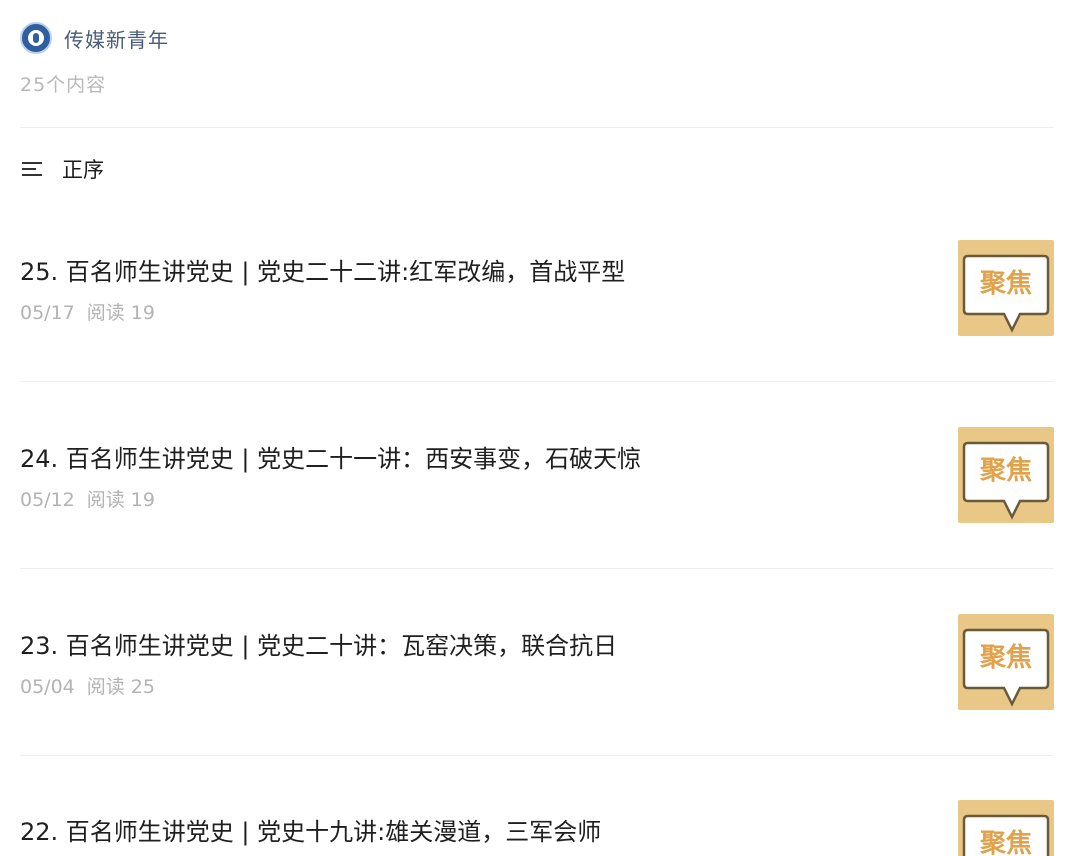 The width and height of the screenshot is (1080, 856). Describe the element at coordinates (318, 643) in the screenshot. I see `article-title: 23. 百名师生讲党史 | 党史二十讲：瓦窑决策，联合抗日` at that location.